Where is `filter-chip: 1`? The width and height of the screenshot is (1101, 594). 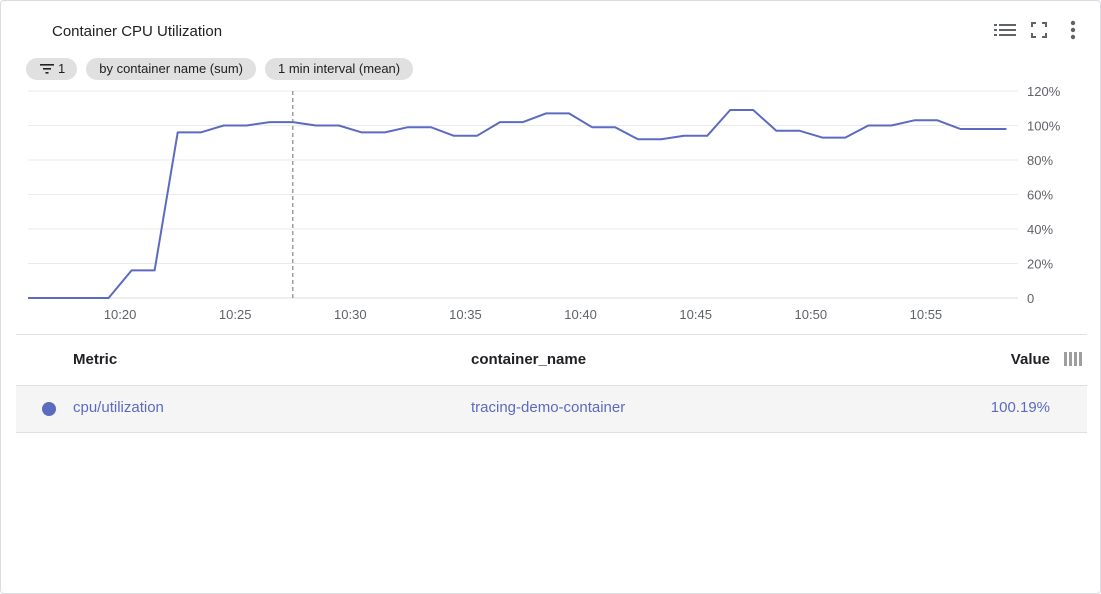 filter-chip: 1 is located at coordinates (52, 69).